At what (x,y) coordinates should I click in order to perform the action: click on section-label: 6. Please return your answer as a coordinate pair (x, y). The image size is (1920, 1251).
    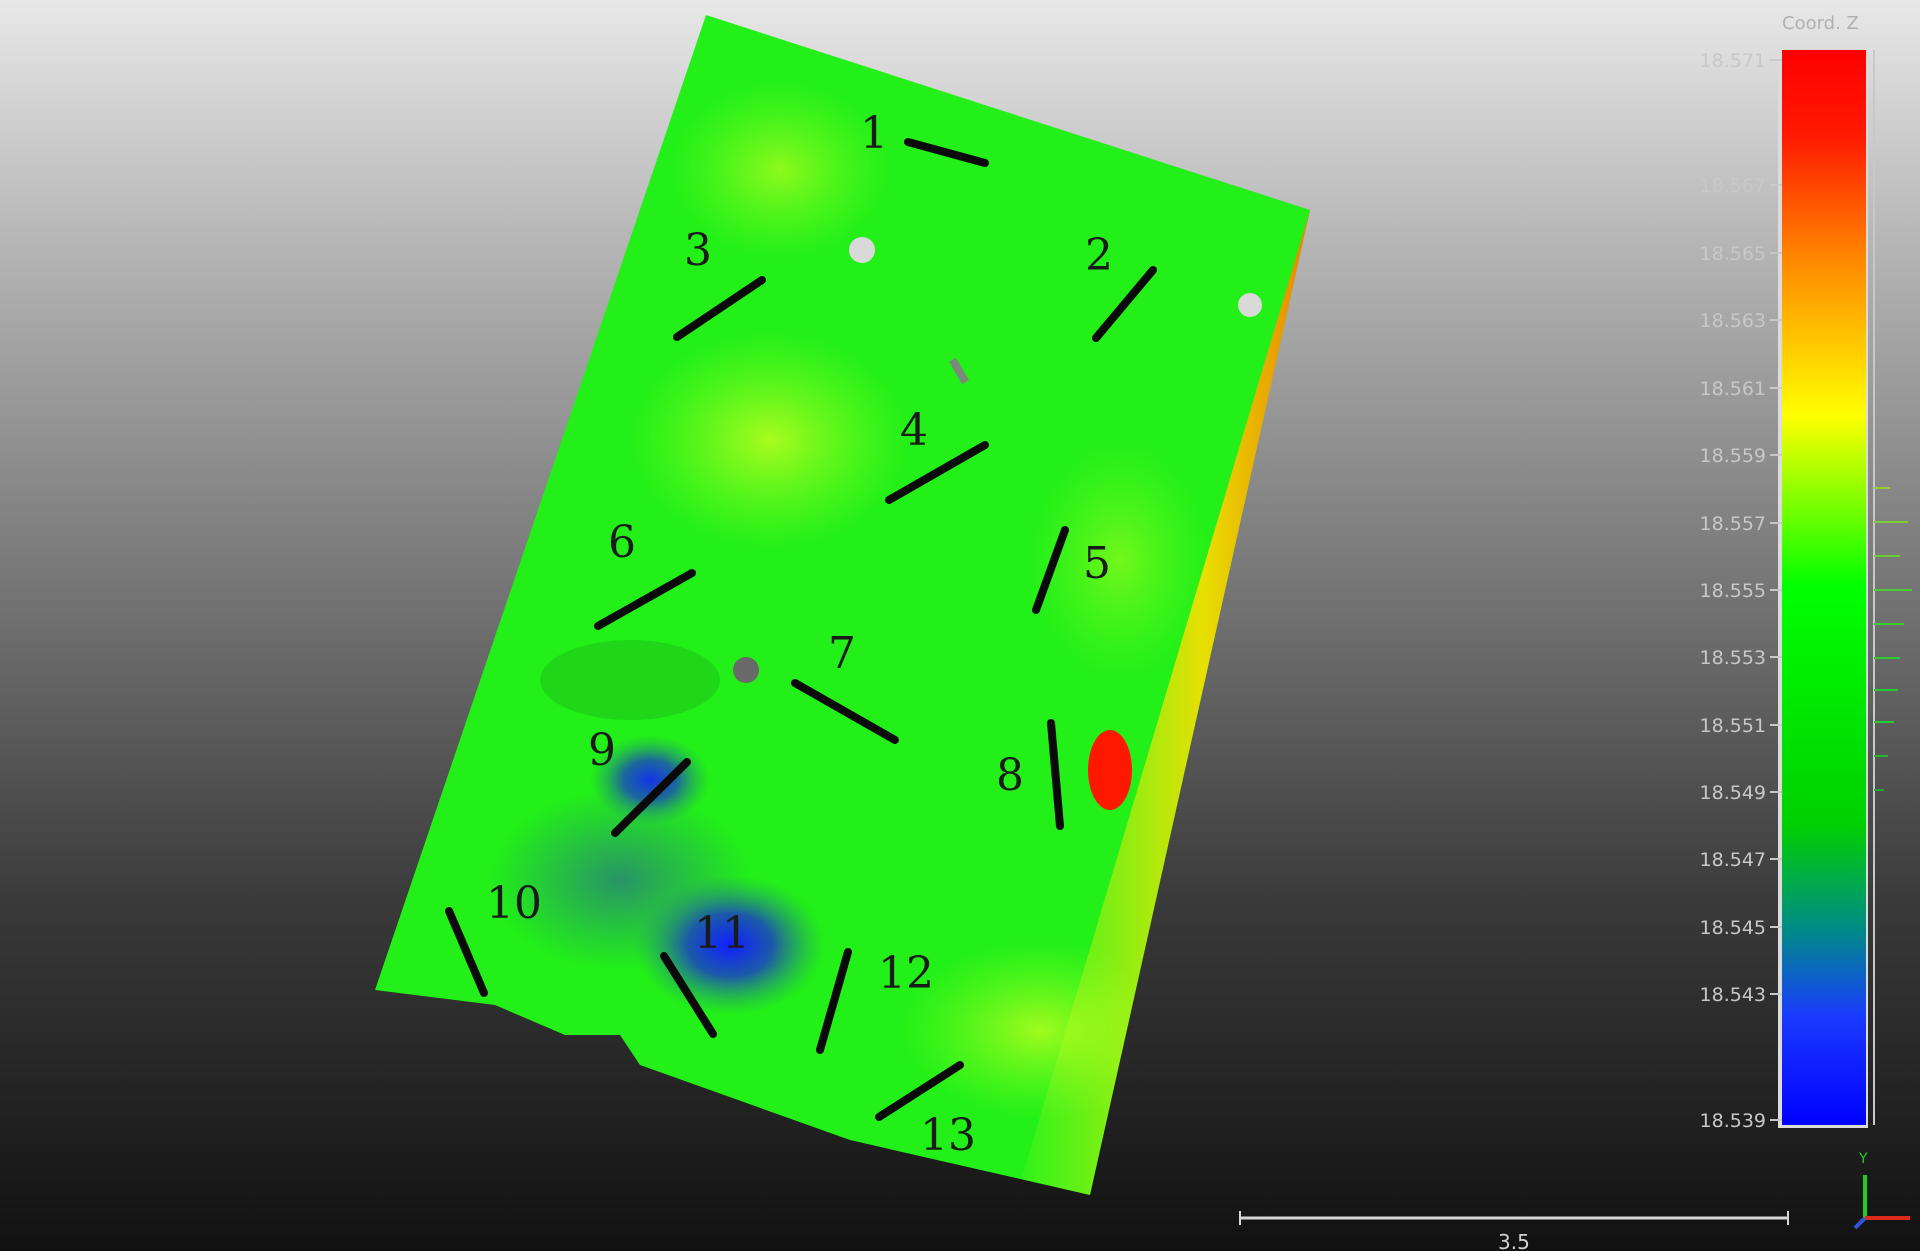
    Looking at the image, I should click on (622, 542).